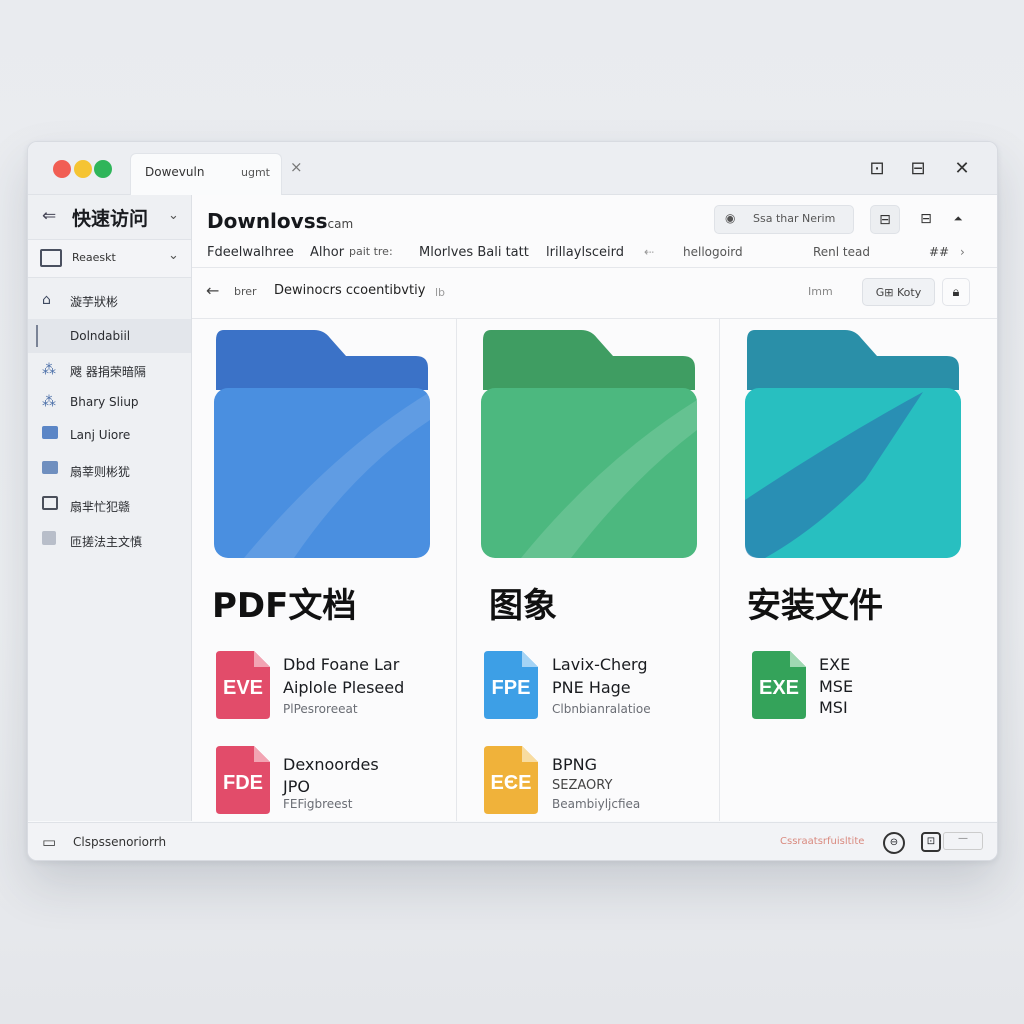 This screenshot has height=1024, width=1024. What do you see at coordinates (37, 336) in the screenshot?
I see `active-indicator` at bounding box center [37, 336].